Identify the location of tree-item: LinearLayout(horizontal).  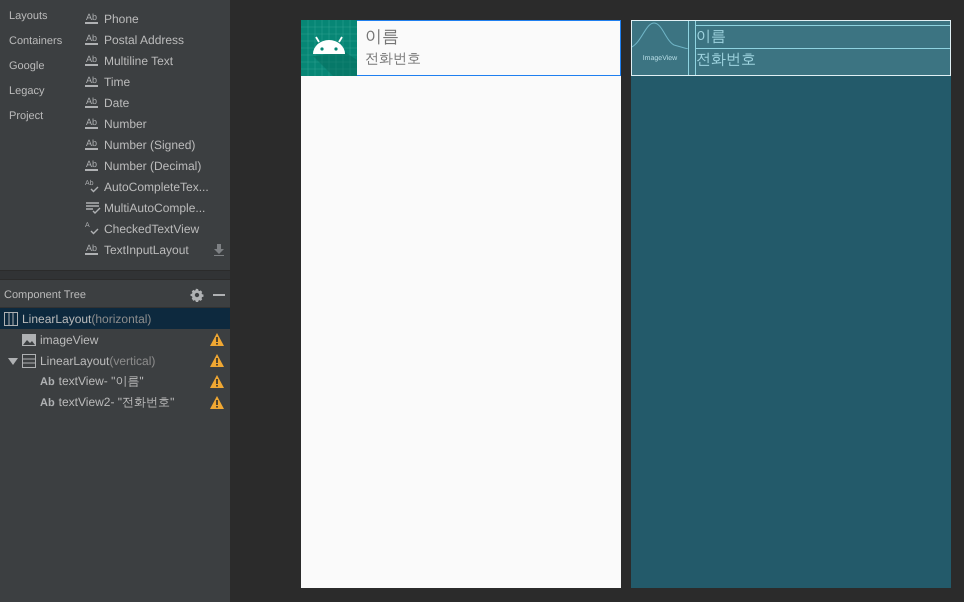
(115, 318).